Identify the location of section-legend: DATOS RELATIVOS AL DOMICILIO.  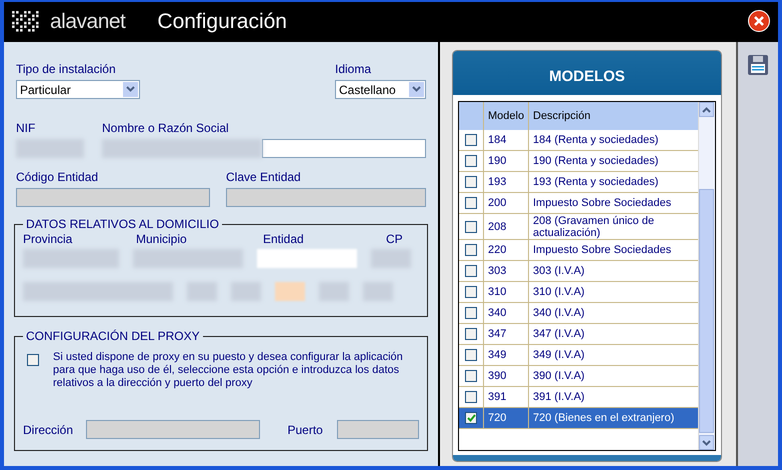
(122, 224).